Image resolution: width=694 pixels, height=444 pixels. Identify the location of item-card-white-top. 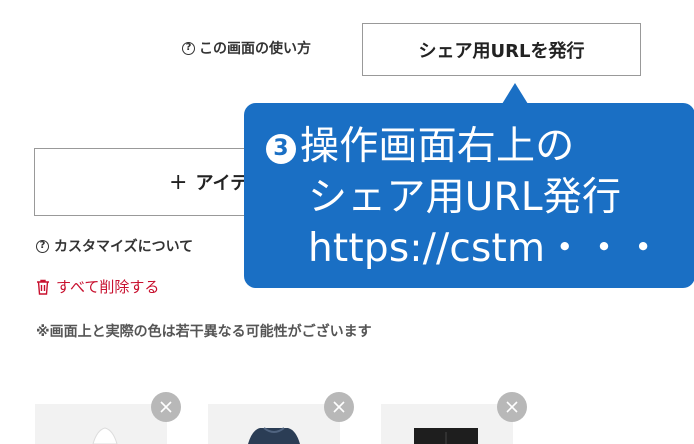
(101, 424).